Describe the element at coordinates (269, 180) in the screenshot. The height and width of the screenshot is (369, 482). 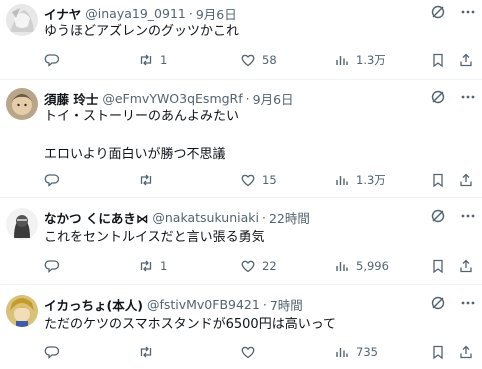
I see `like-count: 15` at that location.